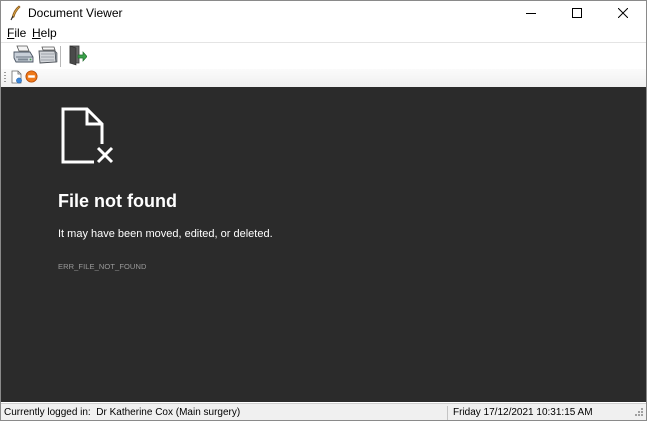 The image size is (647, 421). What do you see at coordinates (75, 13) in the screenshot?
I see `window-title: Document Viewer` at bounding box center [75, 13].